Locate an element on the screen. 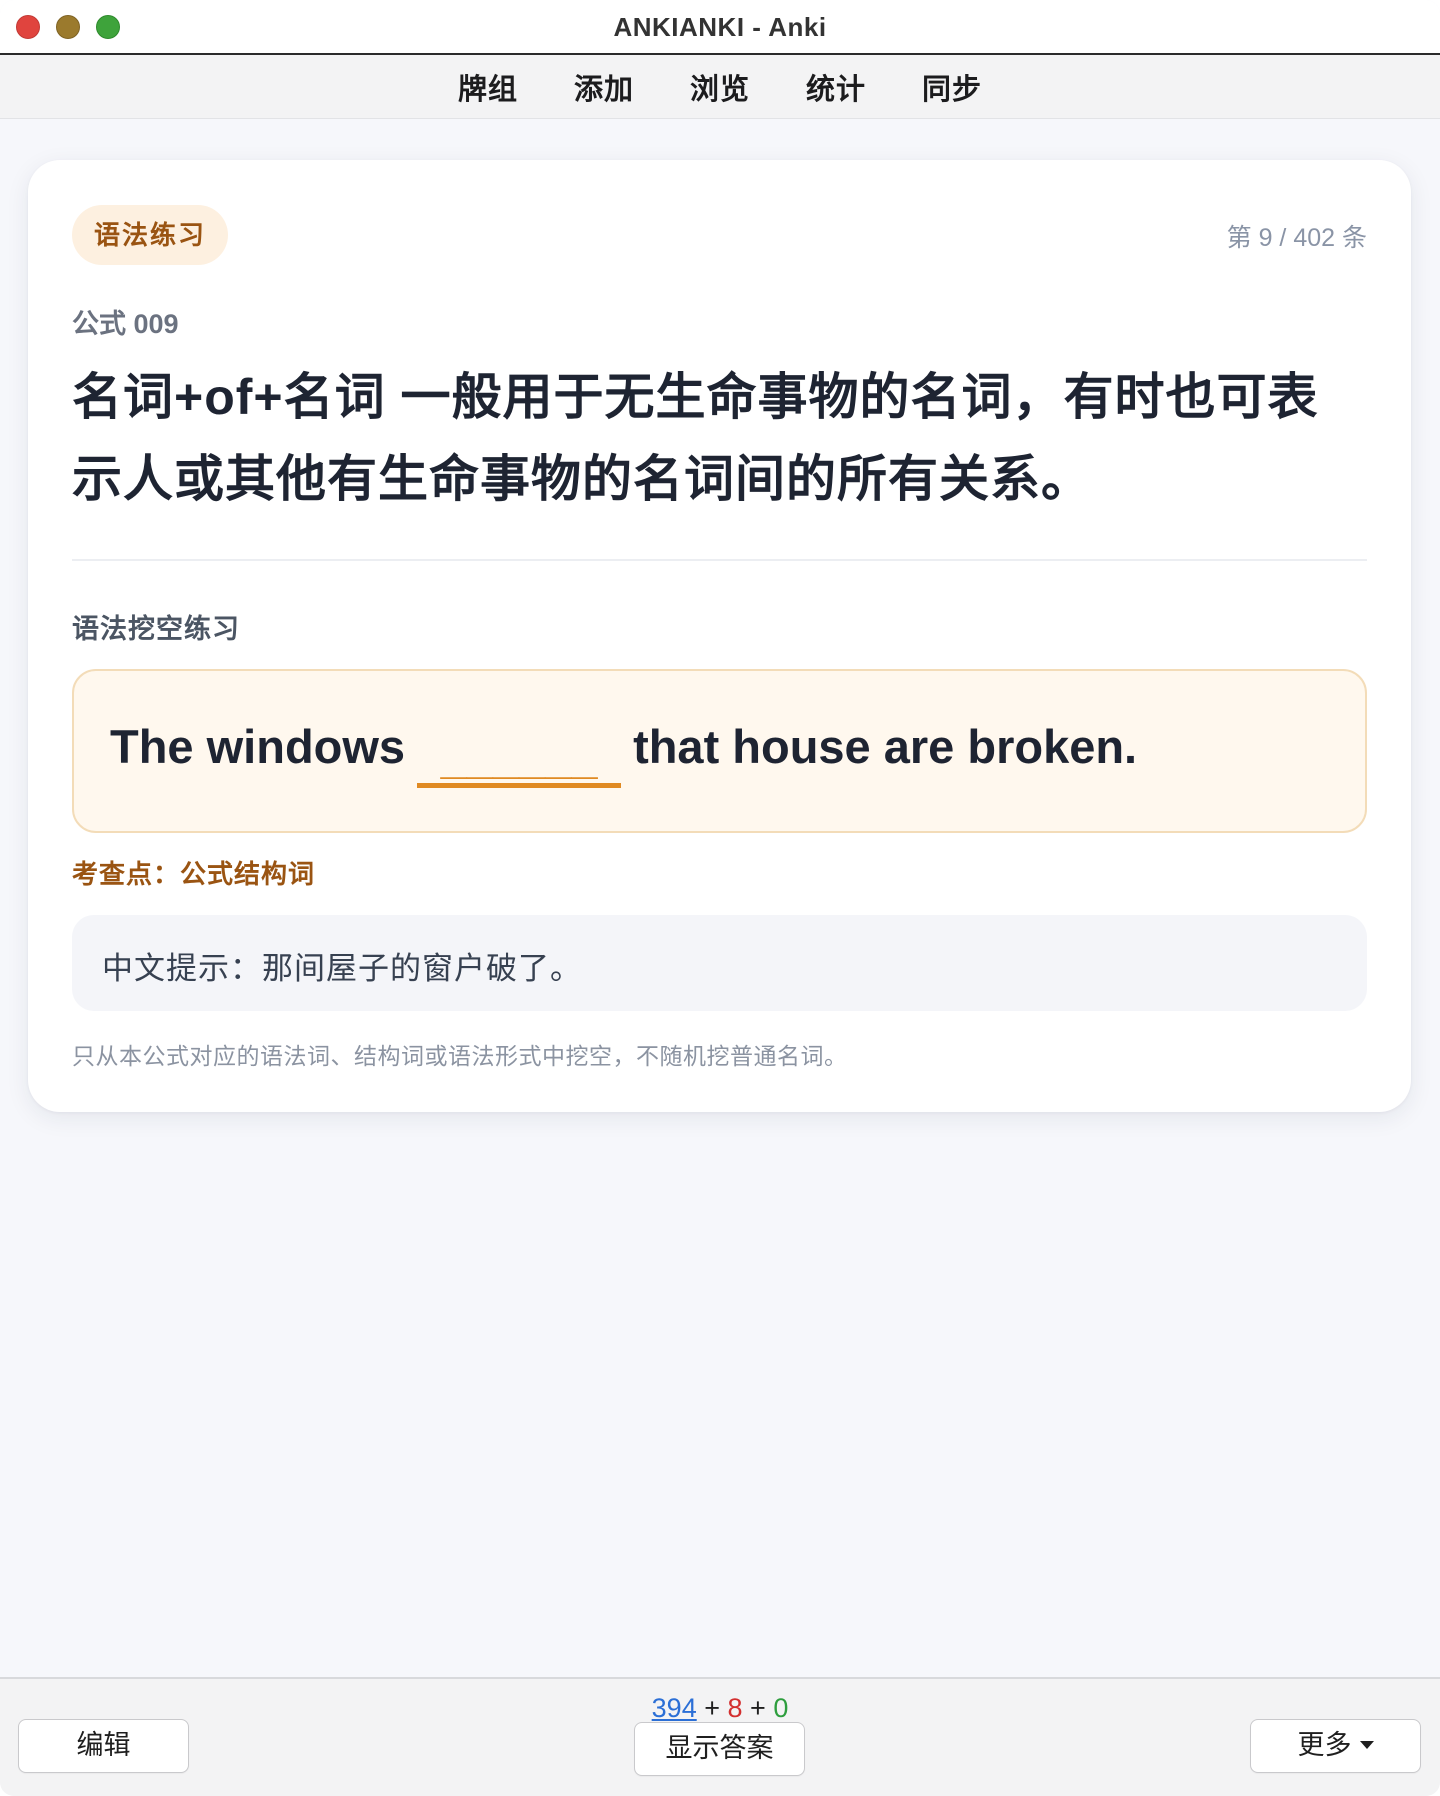 The height and width of the screenshot is (1796, 1440). top-nav: 牌组 添加 浏览 统计 同步 is located at coordinates (720, 87).